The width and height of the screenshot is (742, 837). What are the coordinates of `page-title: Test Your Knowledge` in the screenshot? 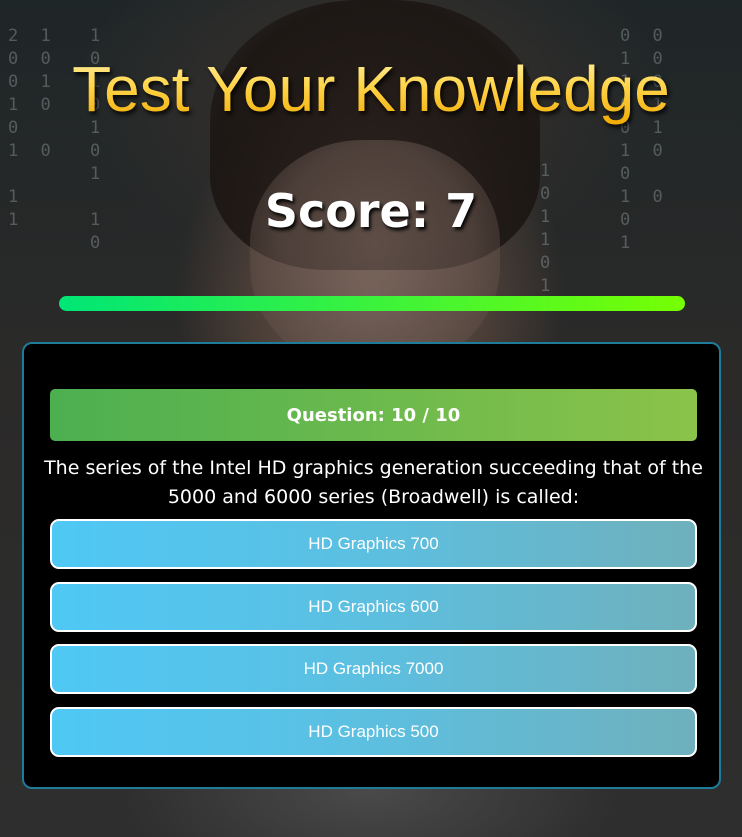 It's located at (371, 89).